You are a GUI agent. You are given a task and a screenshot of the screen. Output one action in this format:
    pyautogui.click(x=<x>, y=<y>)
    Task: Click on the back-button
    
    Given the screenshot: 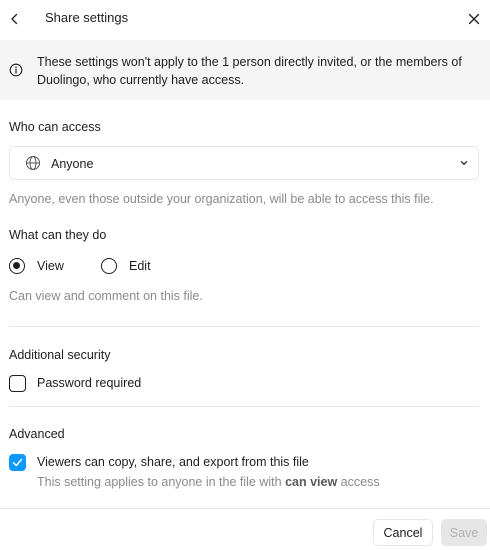 What is the action you would take?
    pyautogui.click(x=15, y=19)
    